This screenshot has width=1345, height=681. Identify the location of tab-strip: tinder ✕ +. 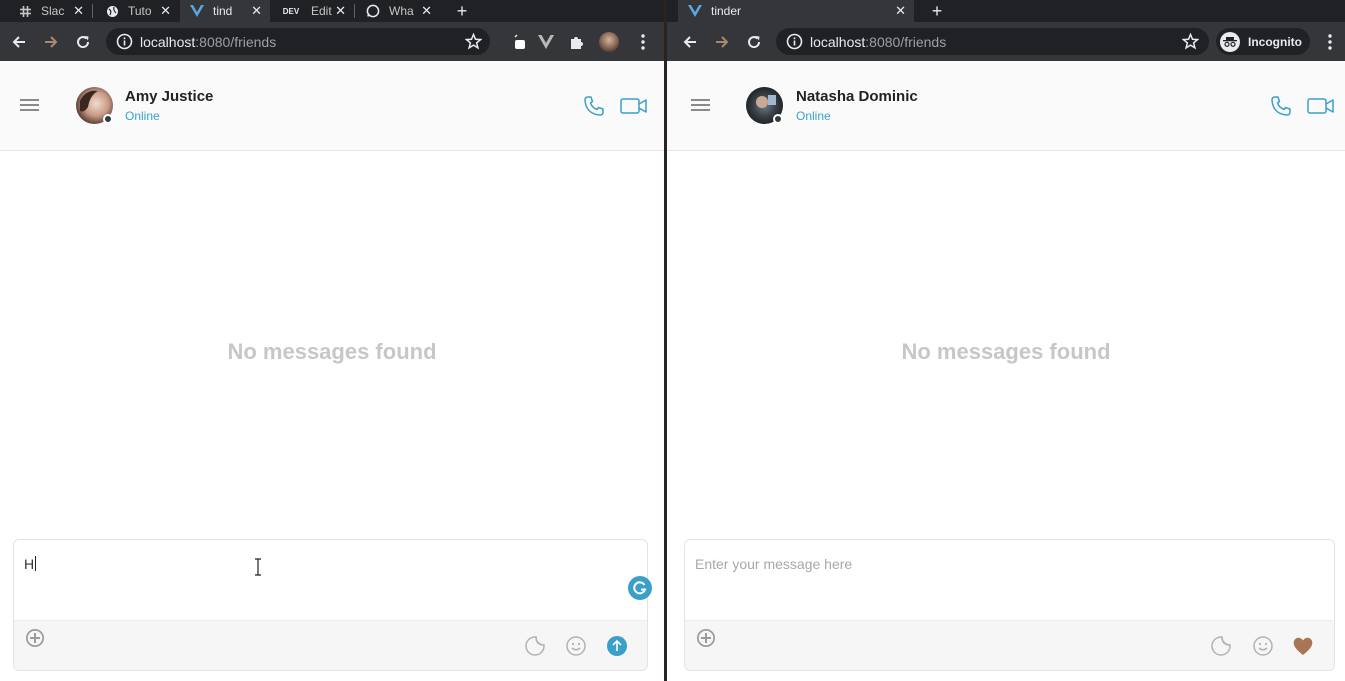
(1006, 11).